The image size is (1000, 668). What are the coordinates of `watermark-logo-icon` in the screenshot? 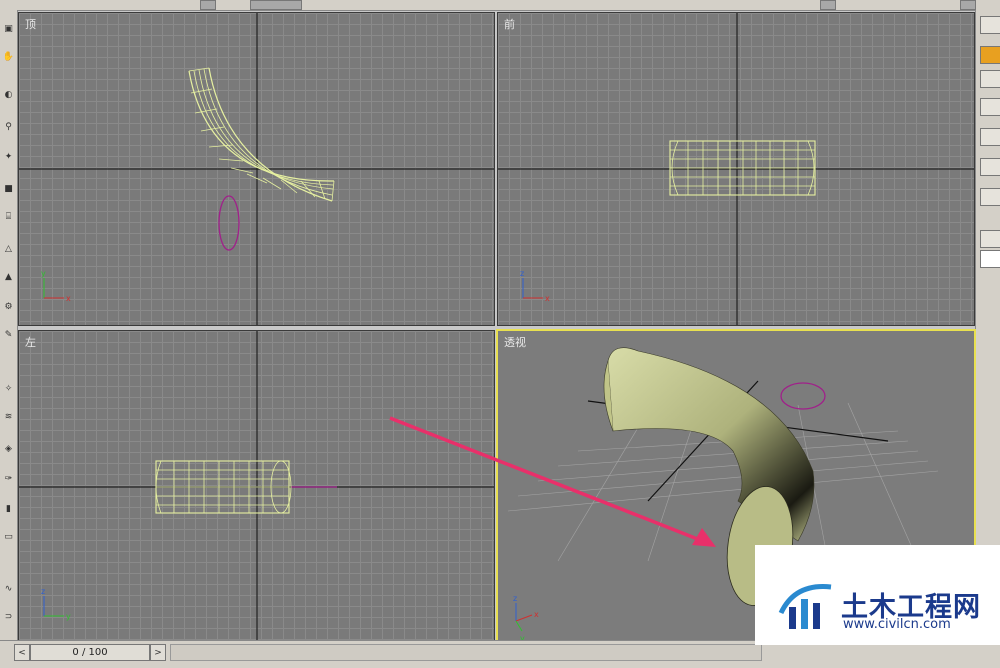 It's located at (805, 606).